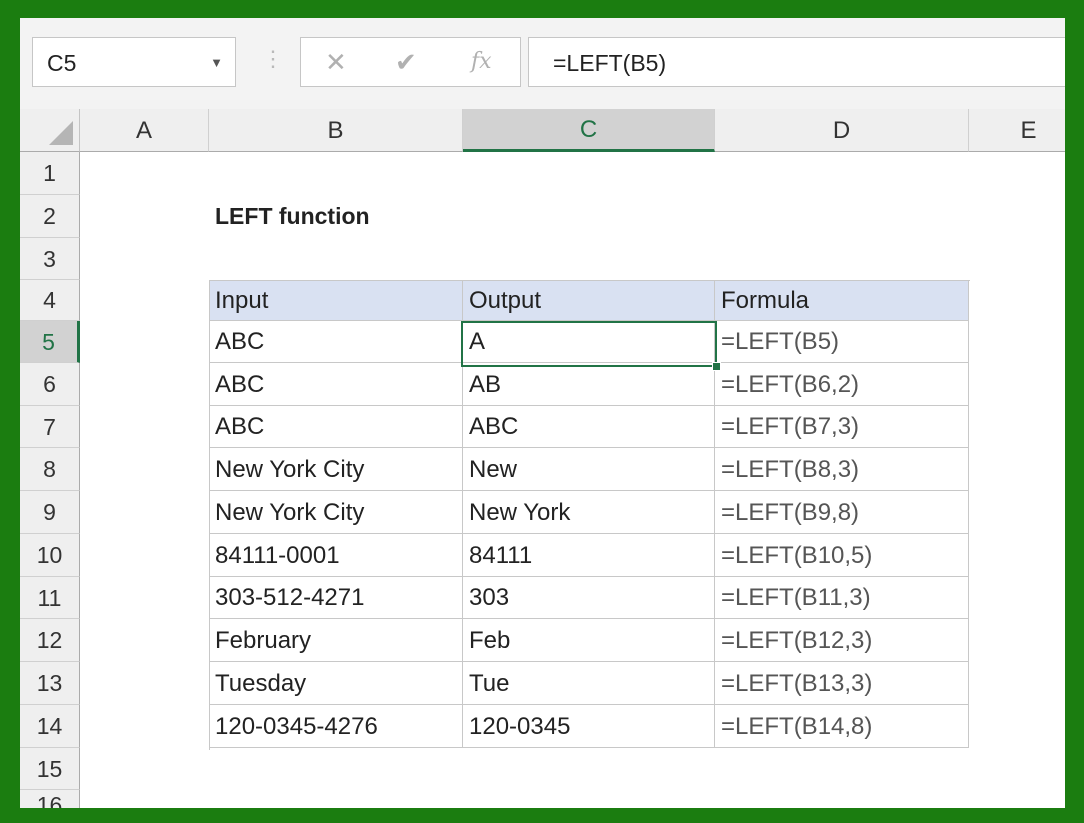  I want to click on formula-cell: =LEFT(B12,3), so click(842, 640).